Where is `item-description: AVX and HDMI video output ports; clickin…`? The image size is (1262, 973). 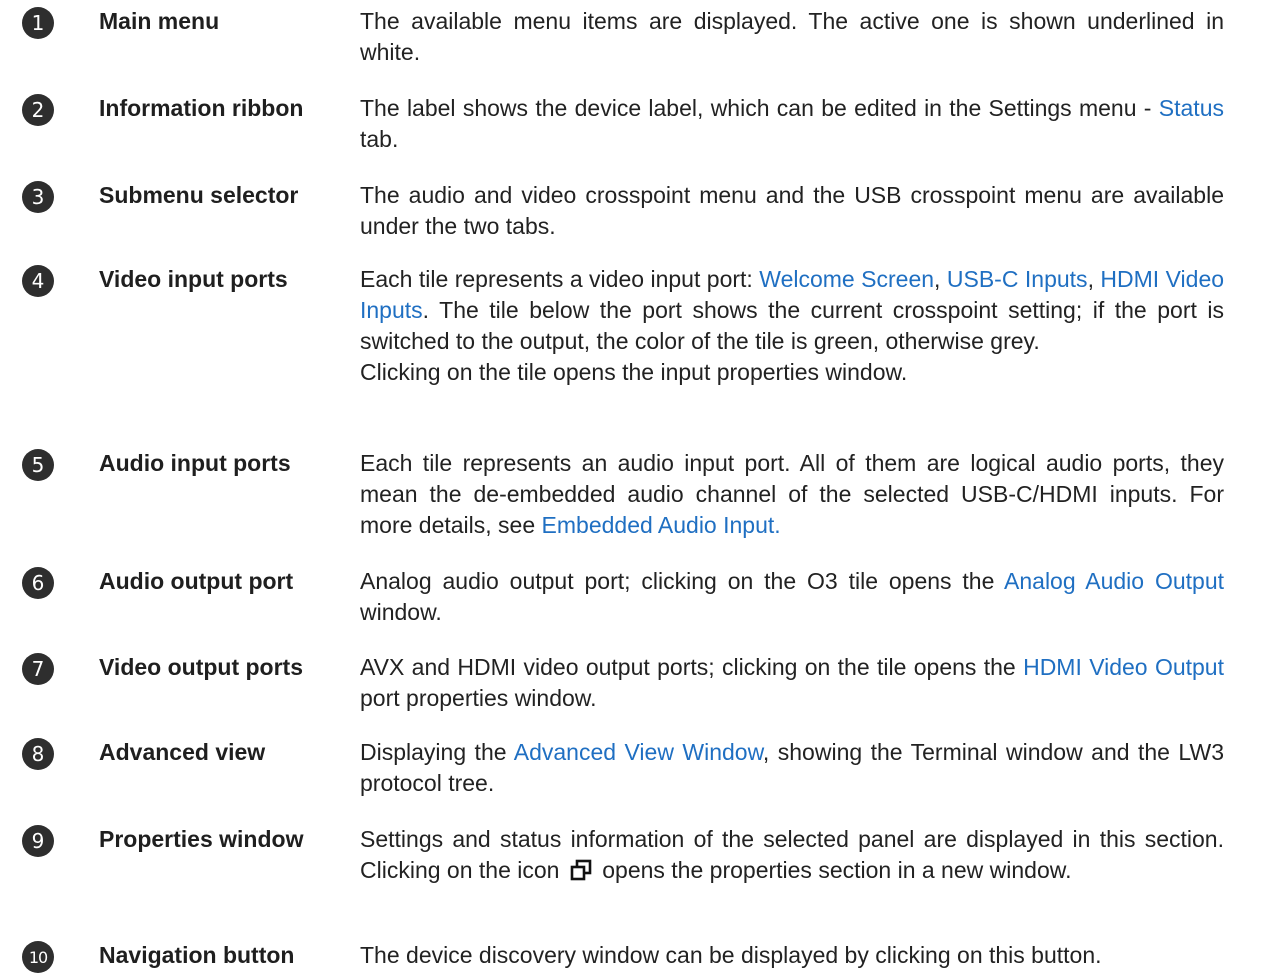 item-description: AVX and HDMI video output ports; clickin… is located at coordinates (792, 682).